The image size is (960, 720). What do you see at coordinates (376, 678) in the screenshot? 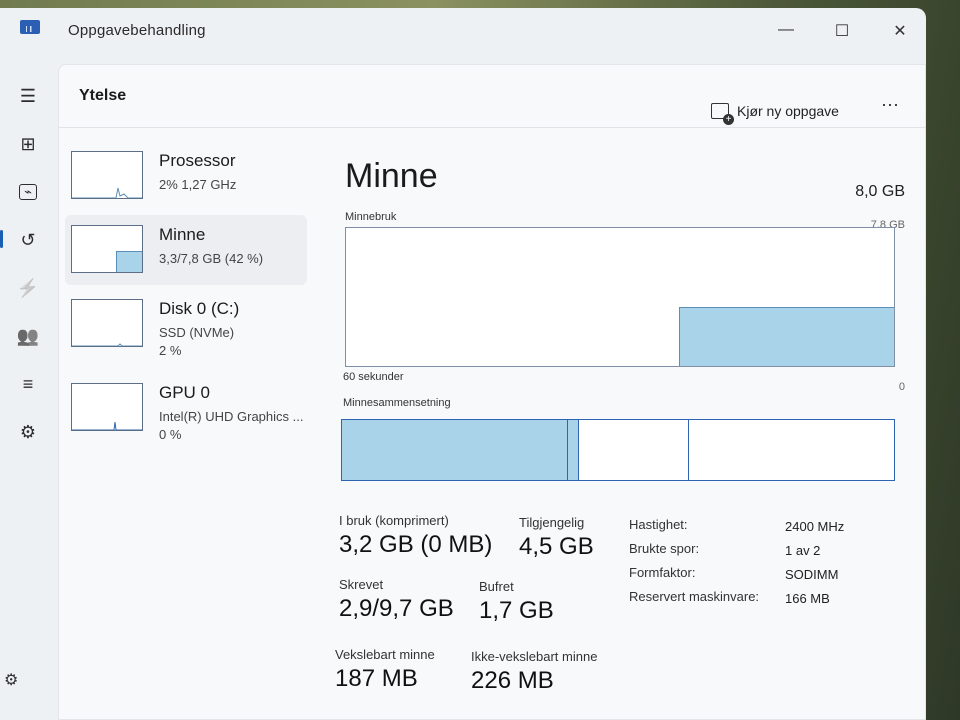
I see `paged-pool-value: 187 MB` at bounding box center [376, 678].